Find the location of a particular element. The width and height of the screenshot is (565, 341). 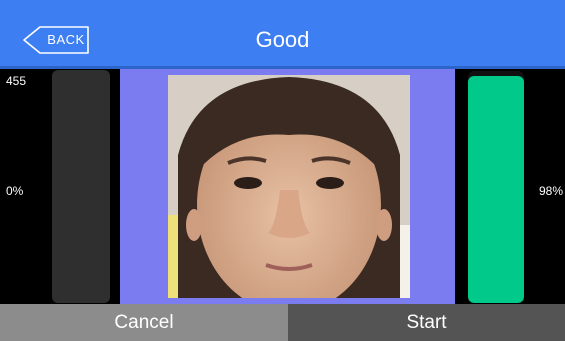

right-progress-meter is located at coordinates (496, 187).